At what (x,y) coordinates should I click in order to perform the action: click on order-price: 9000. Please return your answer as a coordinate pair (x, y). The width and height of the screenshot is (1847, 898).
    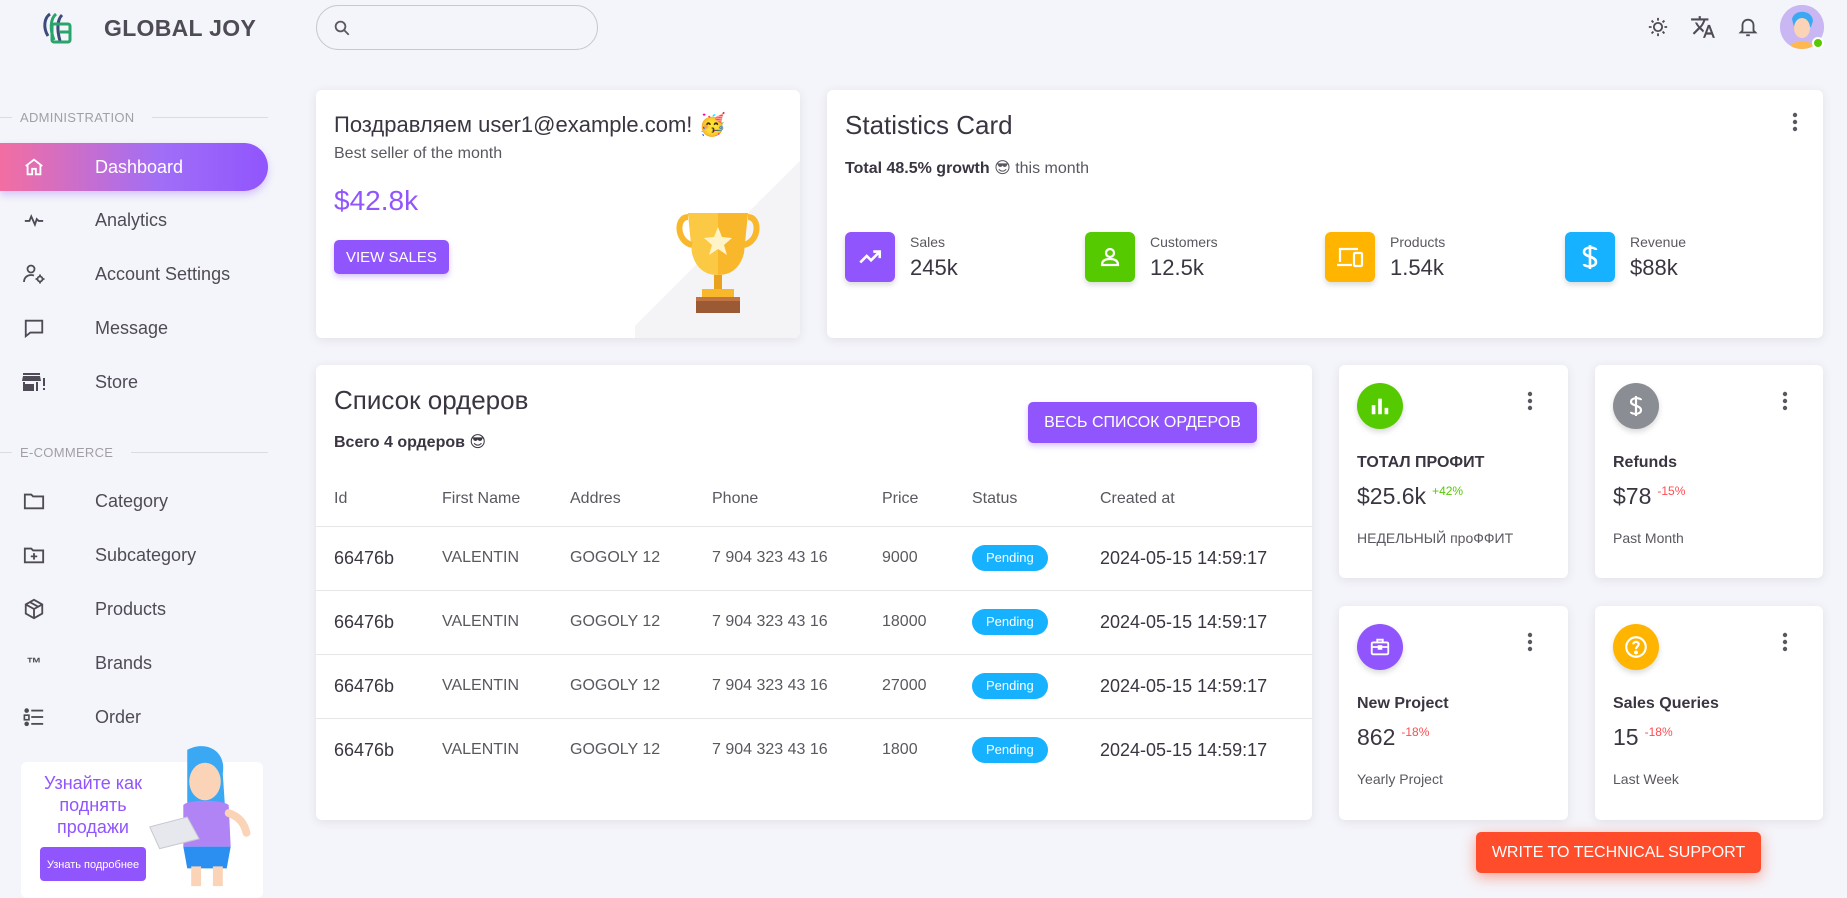
    Looking at the image, I should click on (927, 558).